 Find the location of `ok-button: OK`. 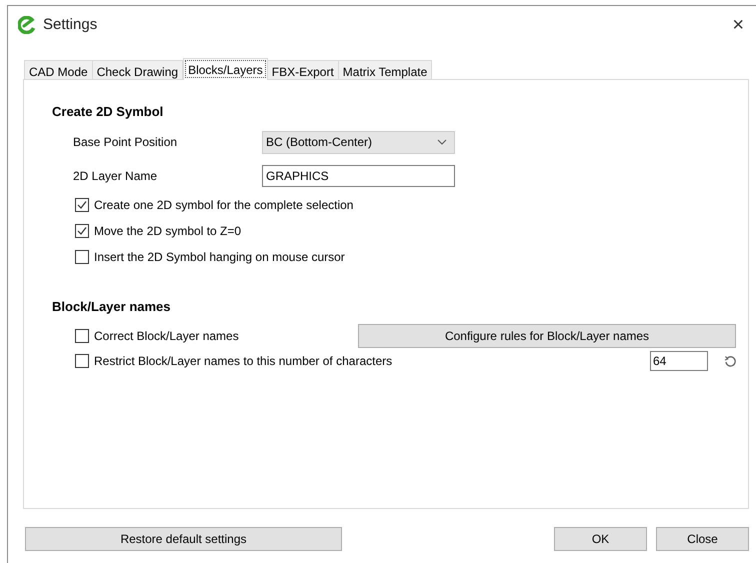

ok-button: OK is located at coordinates (600, 539).